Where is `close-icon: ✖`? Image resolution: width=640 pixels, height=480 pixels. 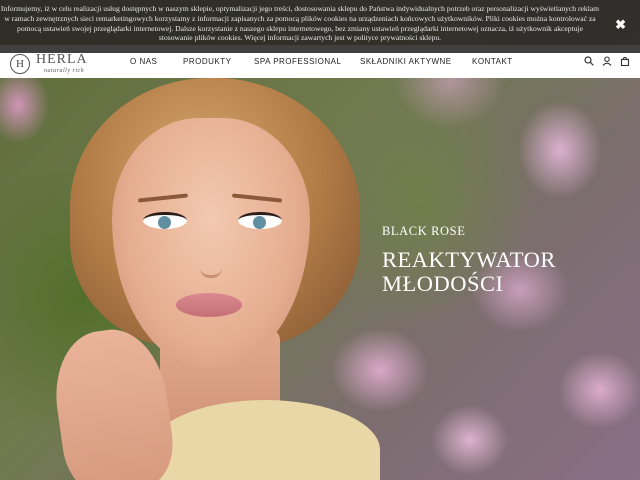 close-icon: ✖ is located at coordinates (620, 25).